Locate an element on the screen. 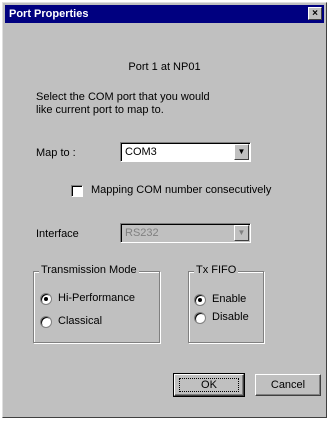 Image resolution: width=331 pixels, height=421 pixels. interface-dropdown: RS232 ▼ is located at coordinates (185, 233).